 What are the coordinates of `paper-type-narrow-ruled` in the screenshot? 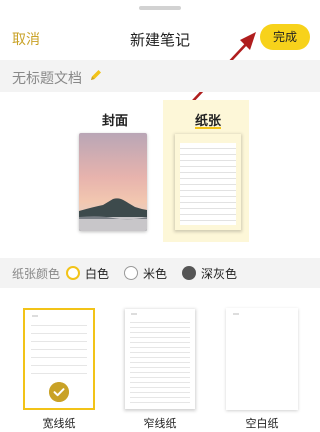 It's located at (160, 359).